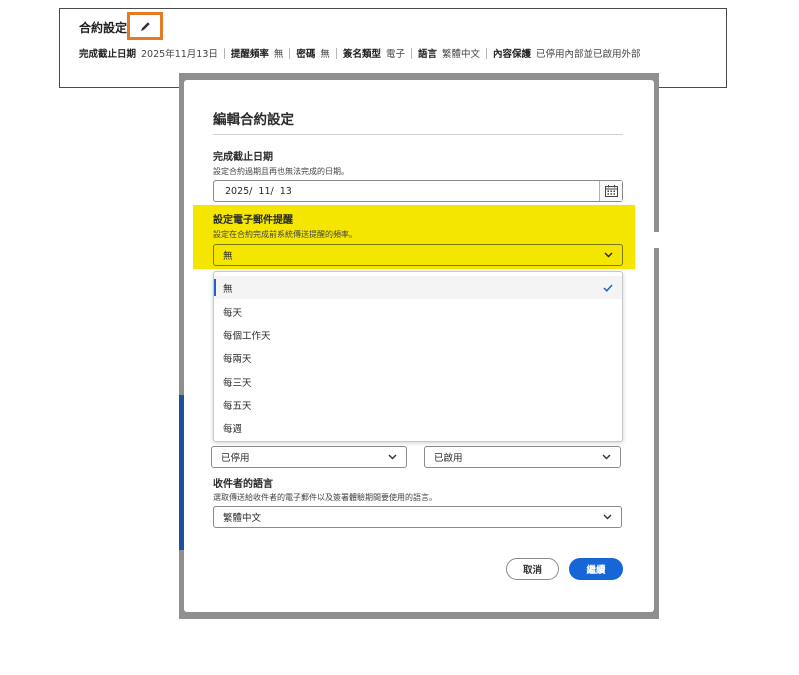 This screenshot has height=675, width=799. Describe the element at coordinates (243, 484) in the screenshot. I see `language-label: 收件者的語言` at that location.